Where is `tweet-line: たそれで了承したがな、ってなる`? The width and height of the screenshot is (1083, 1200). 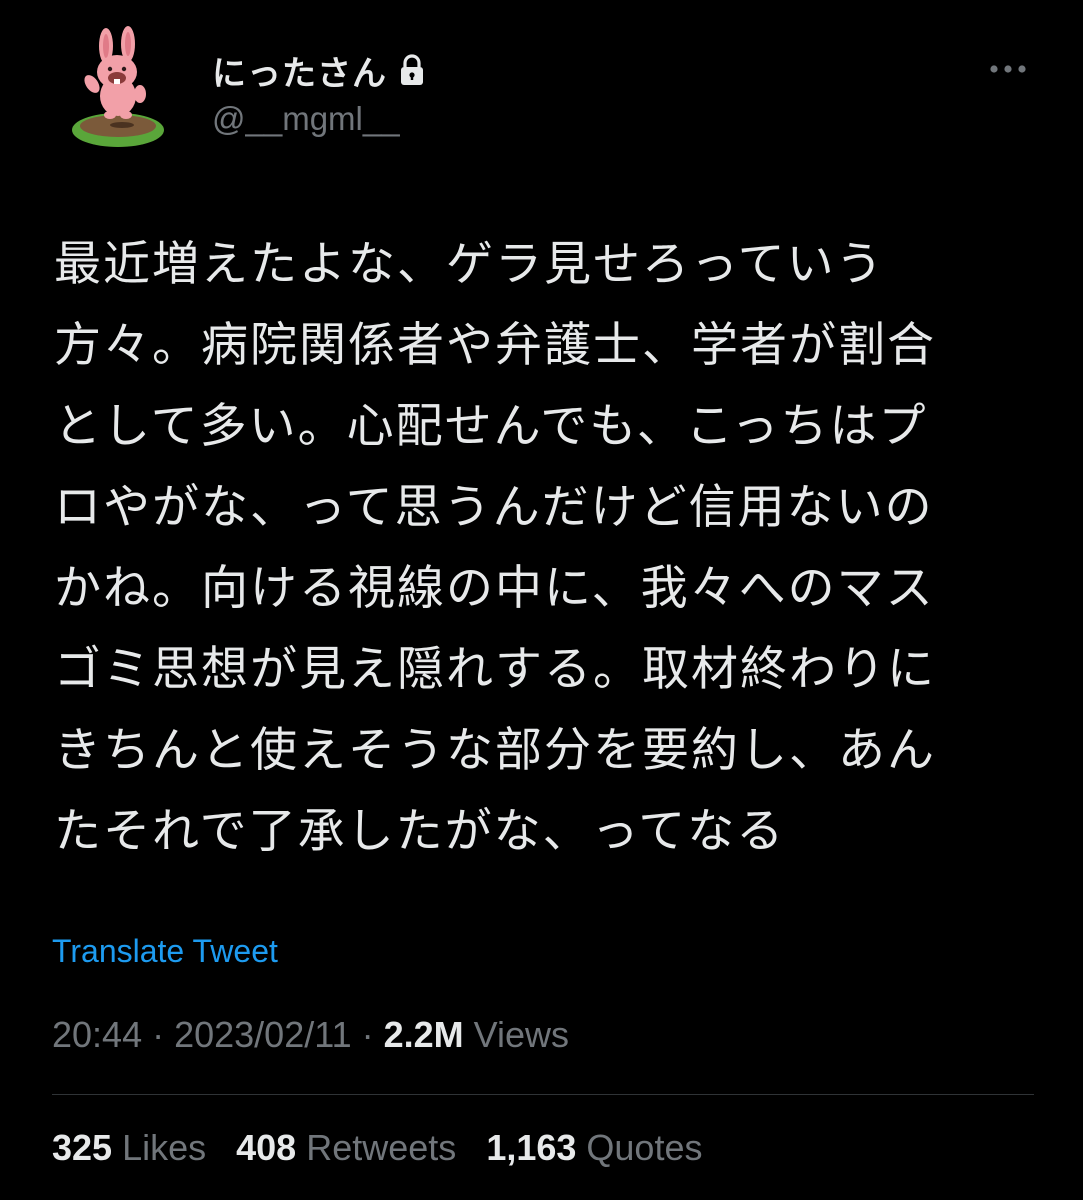 tweet-line: たそれで了承したがな、ってなる is located at coordinates (420, 831).